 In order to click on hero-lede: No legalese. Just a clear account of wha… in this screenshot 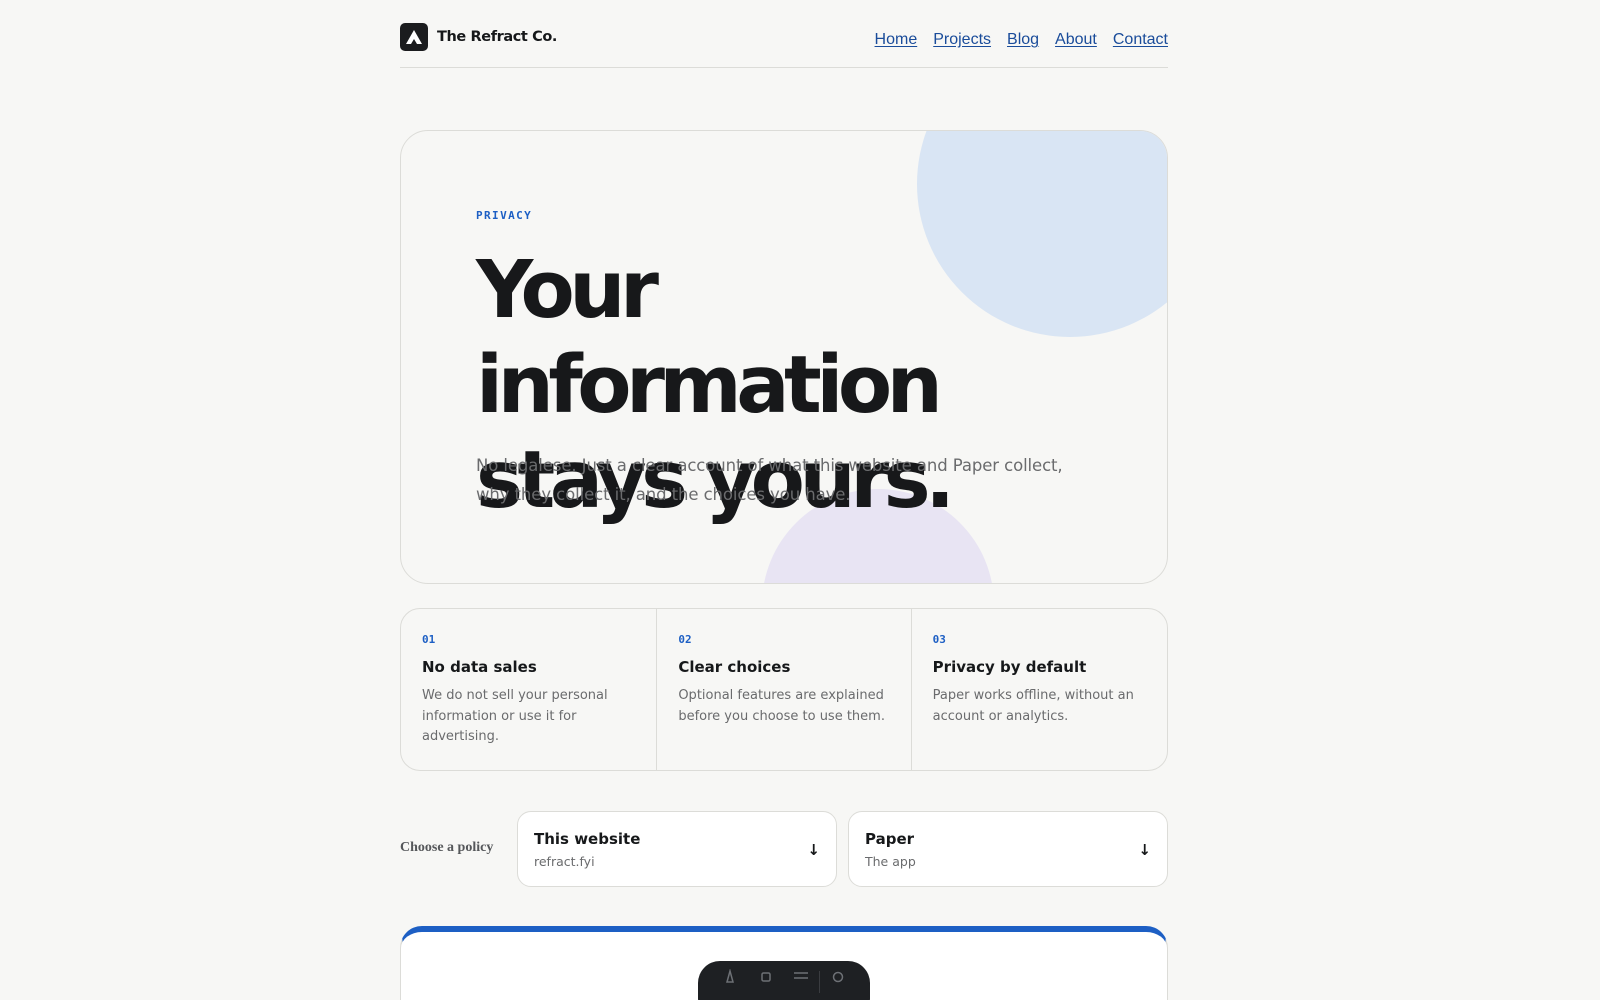, I will do `click(769, 480)`.